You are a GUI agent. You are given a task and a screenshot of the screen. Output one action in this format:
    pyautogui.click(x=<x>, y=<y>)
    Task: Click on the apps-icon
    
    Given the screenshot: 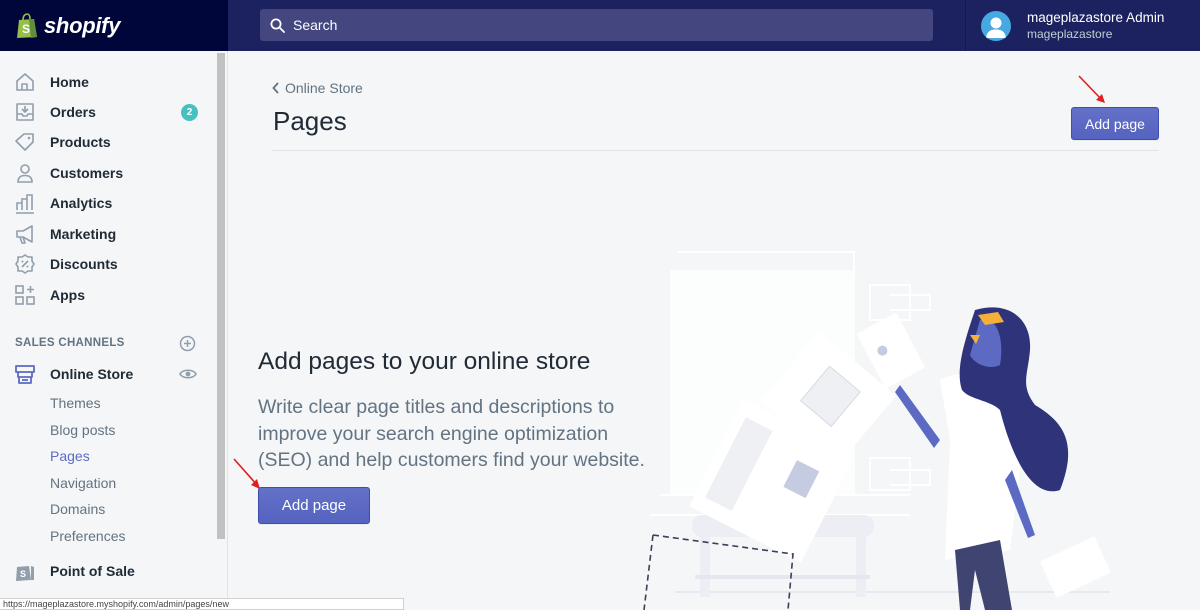 What is the action you would take?
    pyautogui.click(x=25, y=295)
    